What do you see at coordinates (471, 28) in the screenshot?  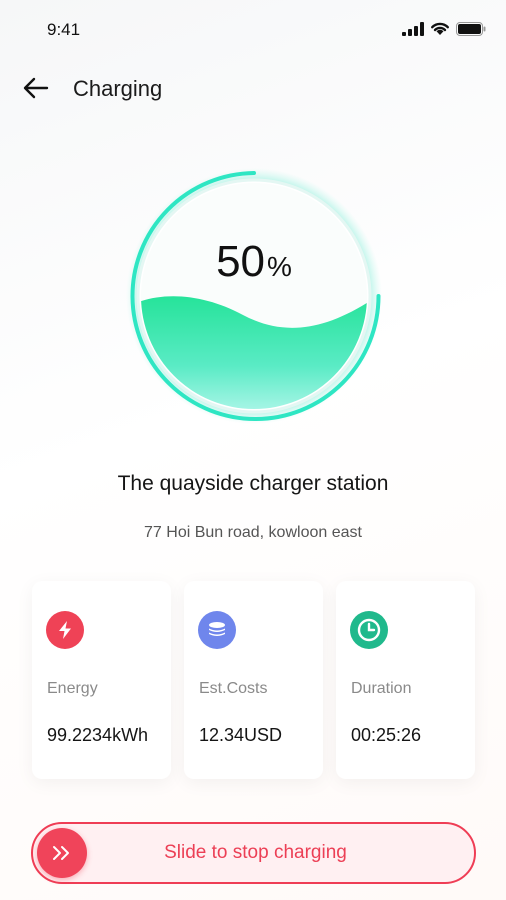 I see `battery-icon` at bounding box center [471, 28].